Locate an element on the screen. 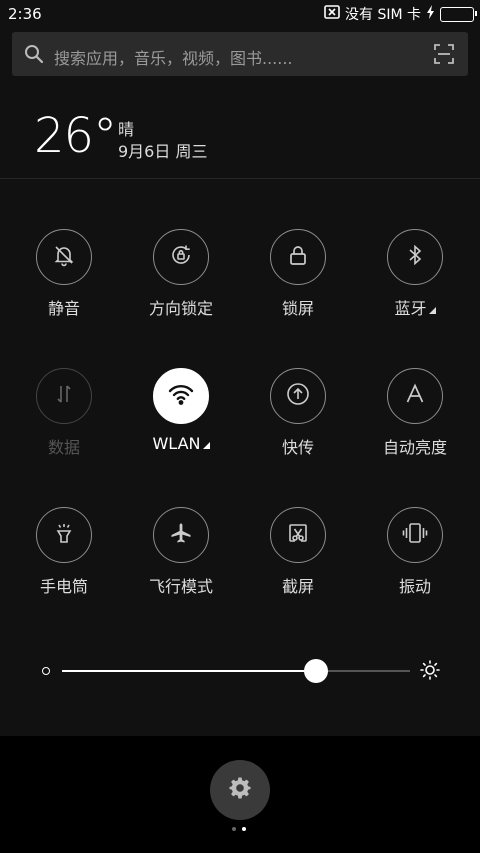 This screenshot has width=480, height=853. toggle-screenshot-circle is located at coordinates (298, 535).